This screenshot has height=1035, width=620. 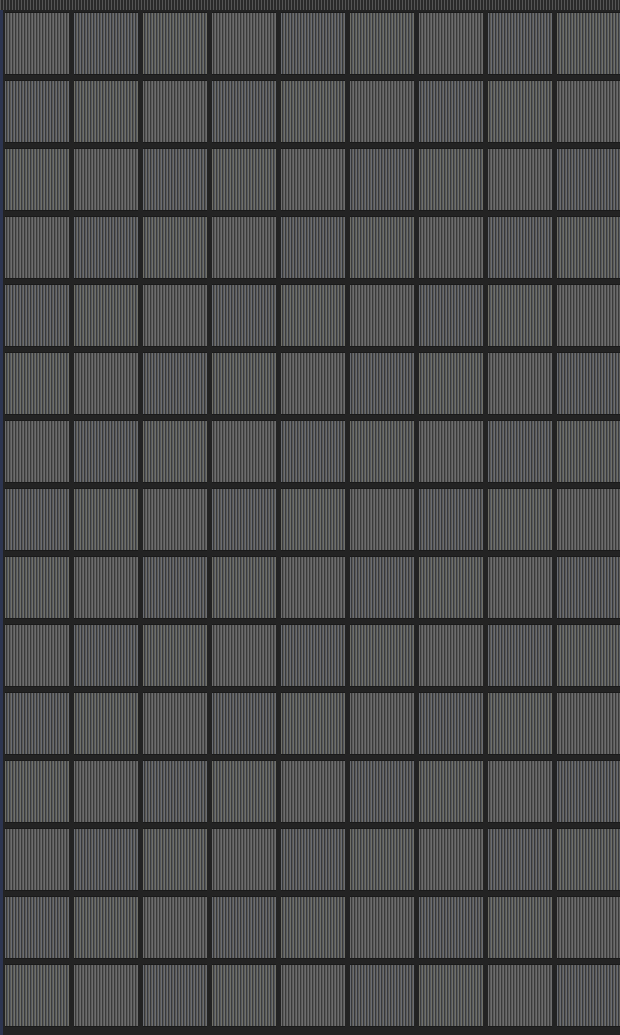 I want to click on left-edge-strip, so click(x=1, y=517).